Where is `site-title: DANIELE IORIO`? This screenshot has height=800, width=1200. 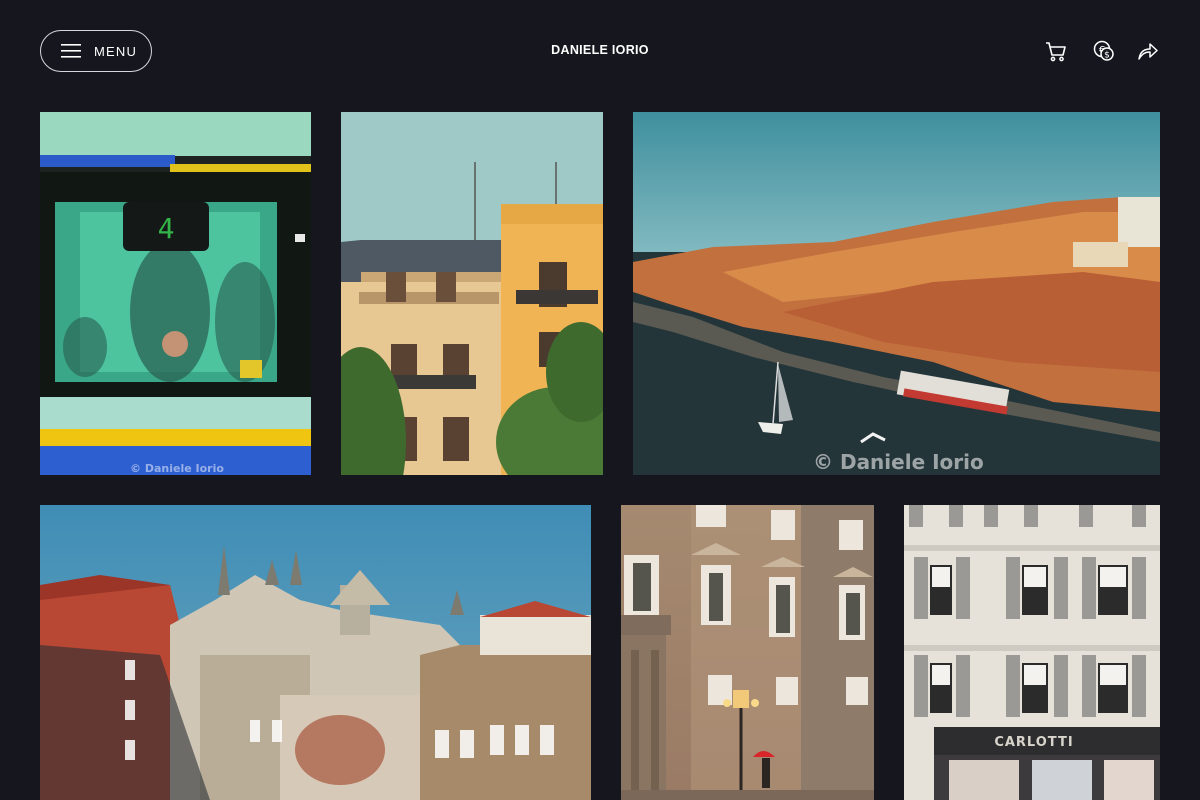
site-title: DANIELE IORIO is located at coordinates (600, 50).